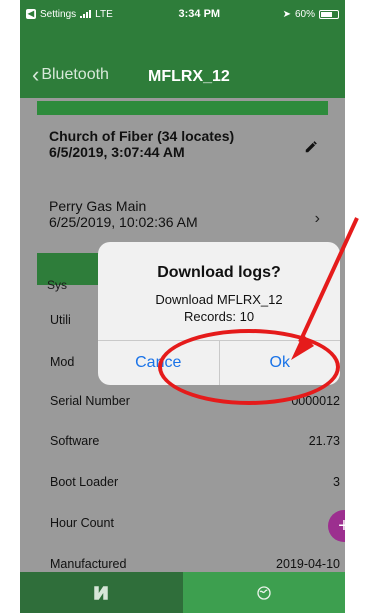  I want to click on status-bar: ◀ Settings LTE 3:34 PM ➤ 60%, so click(182, 14).